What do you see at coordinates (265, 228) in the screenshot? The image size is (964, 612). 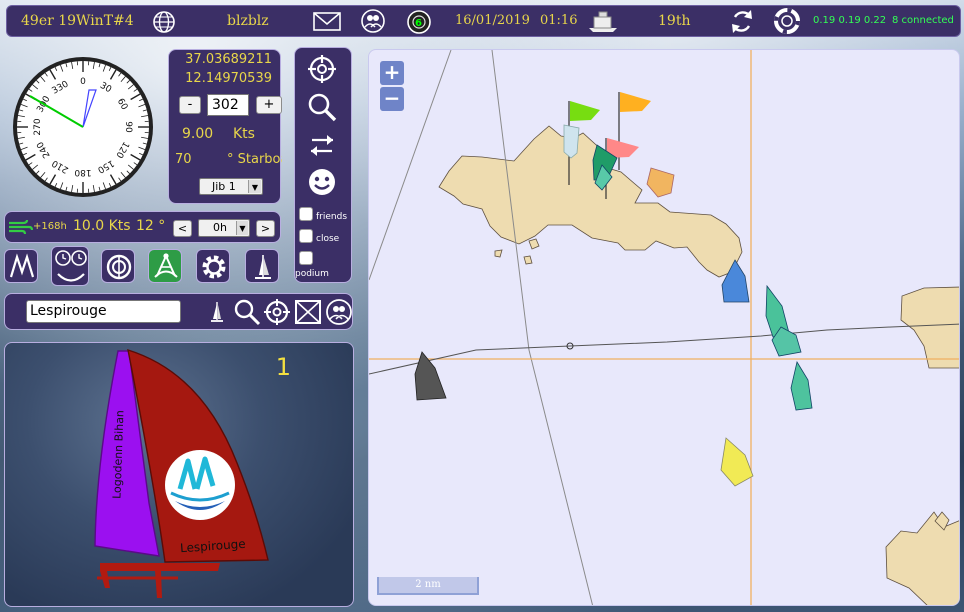 I see `wind-next-button: >` at bounding box center [265, 228].